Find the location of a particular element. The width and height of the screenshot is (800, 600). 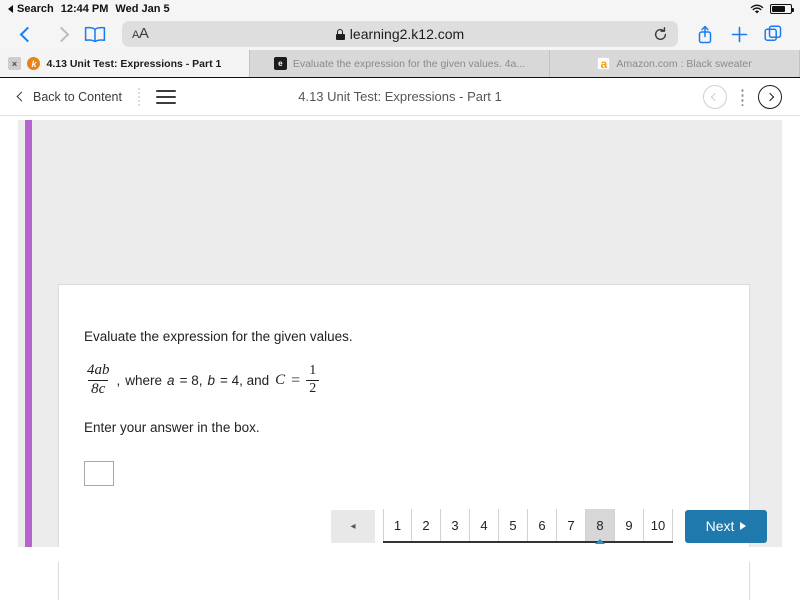

answer-input is located at coordinates (99, 473).